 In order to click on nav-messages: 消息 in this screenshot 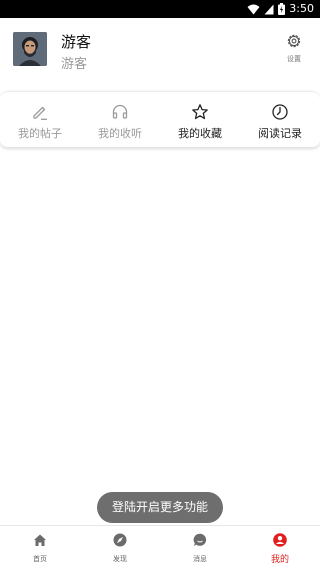, I will do `click(200, 548)`.